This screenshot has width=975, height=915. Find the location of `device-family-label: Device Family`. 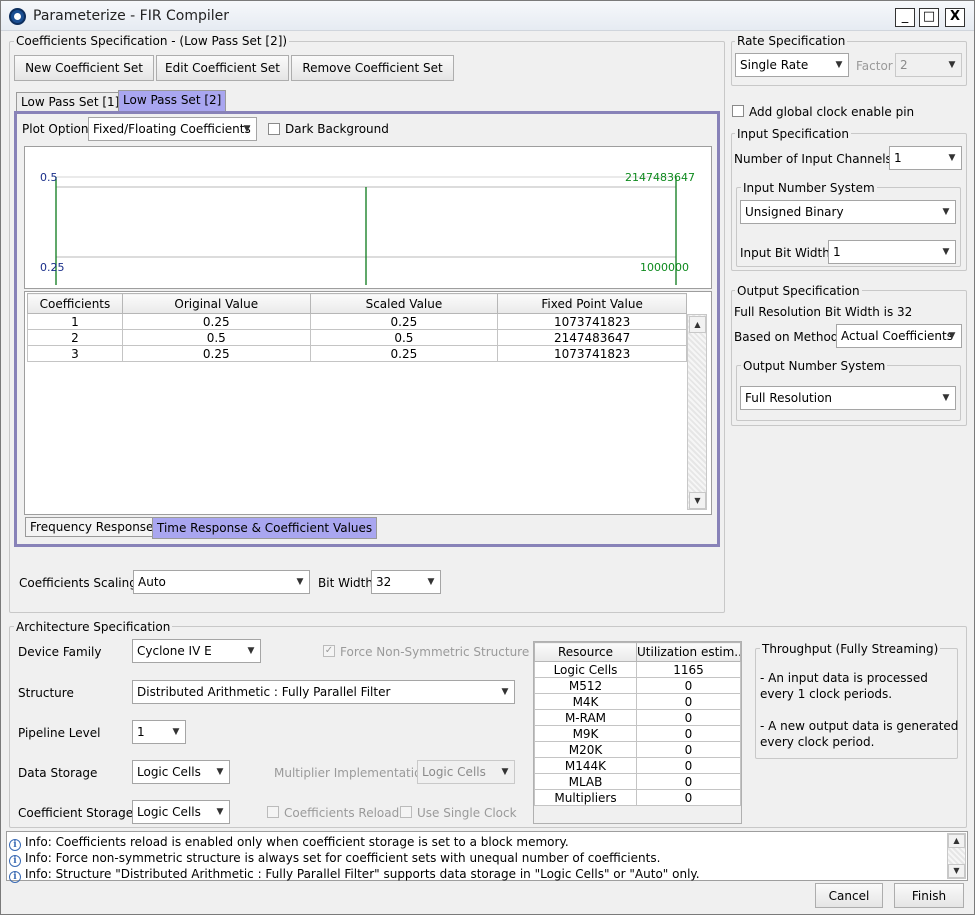

device-family-label: Device Family is located at coordinates (60, 652).